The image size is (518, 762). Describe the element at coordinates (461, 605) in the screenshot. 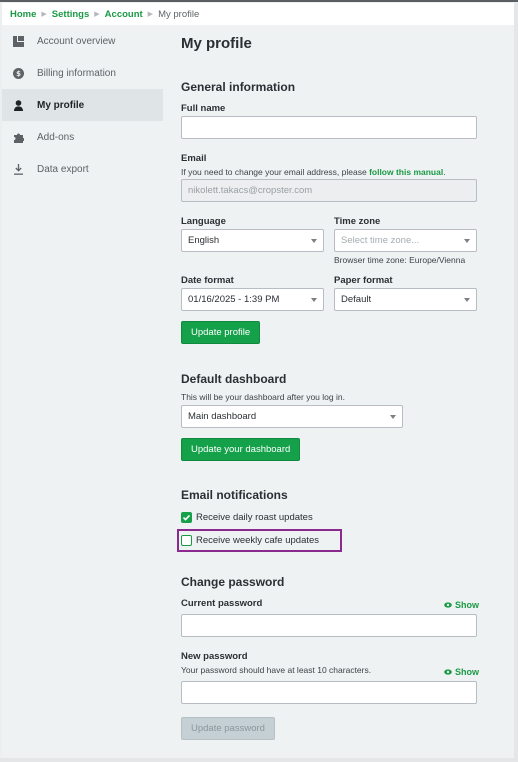

I see `show-current-password-toggle: Show` at that location.